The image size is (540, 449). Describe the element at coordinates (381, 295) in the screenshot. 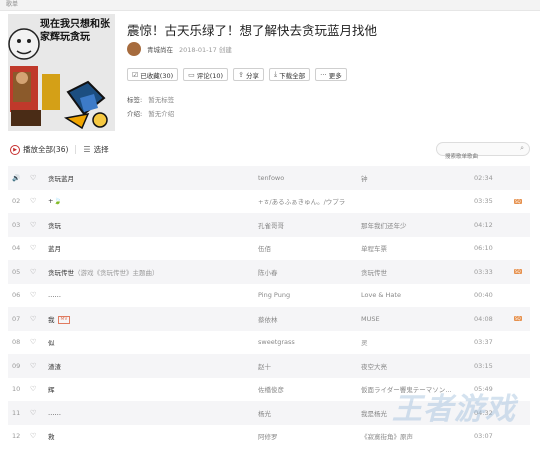

I see `song-album: Love & Hate` at that location.